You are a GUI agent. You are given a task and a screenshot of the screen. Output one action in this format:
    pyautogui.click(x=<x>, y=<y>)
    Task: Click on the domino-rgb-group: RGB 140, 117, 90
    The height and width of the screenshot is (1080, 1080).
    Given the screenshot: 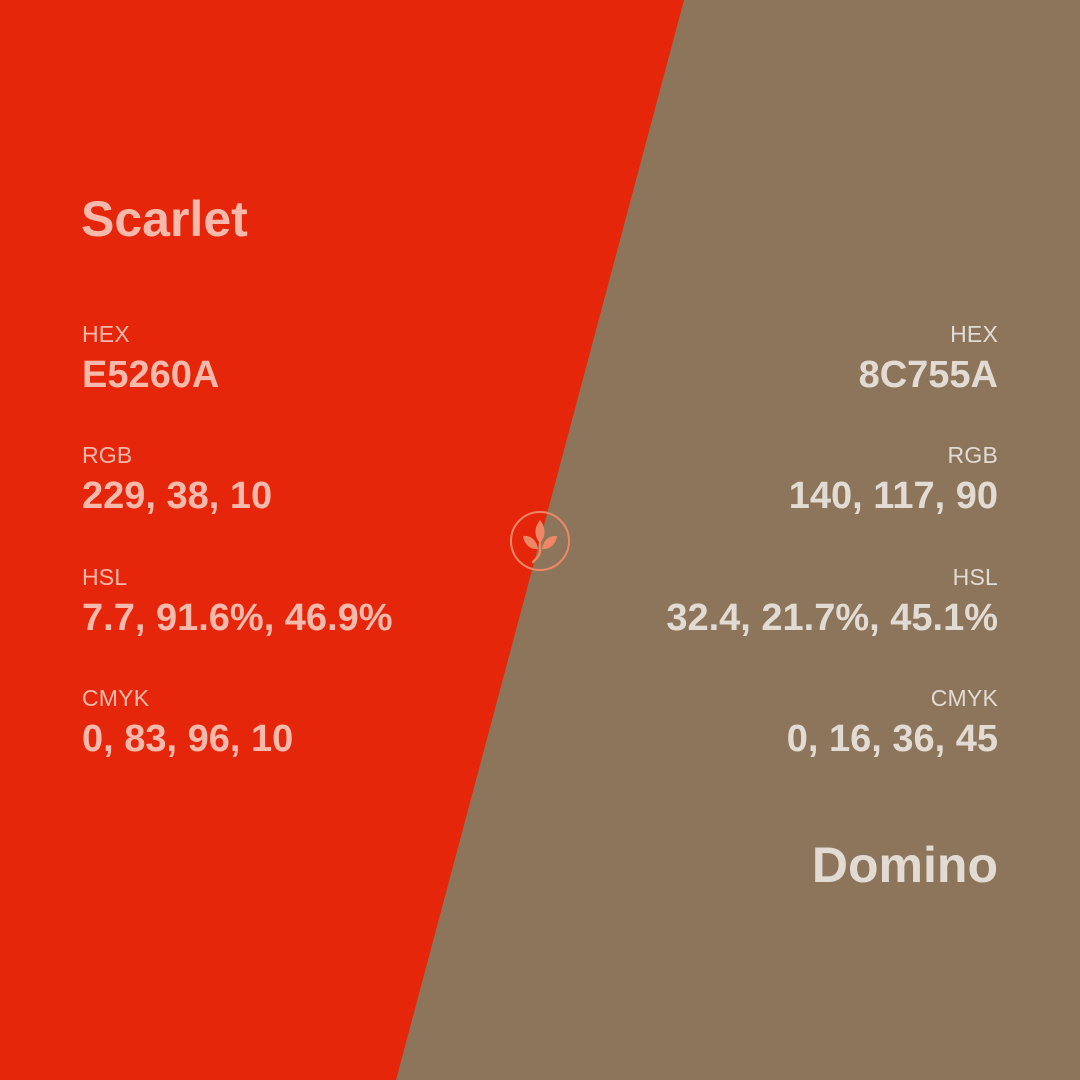 What is the action you would take?
    pyautogui.click(x=893, y=479)
    